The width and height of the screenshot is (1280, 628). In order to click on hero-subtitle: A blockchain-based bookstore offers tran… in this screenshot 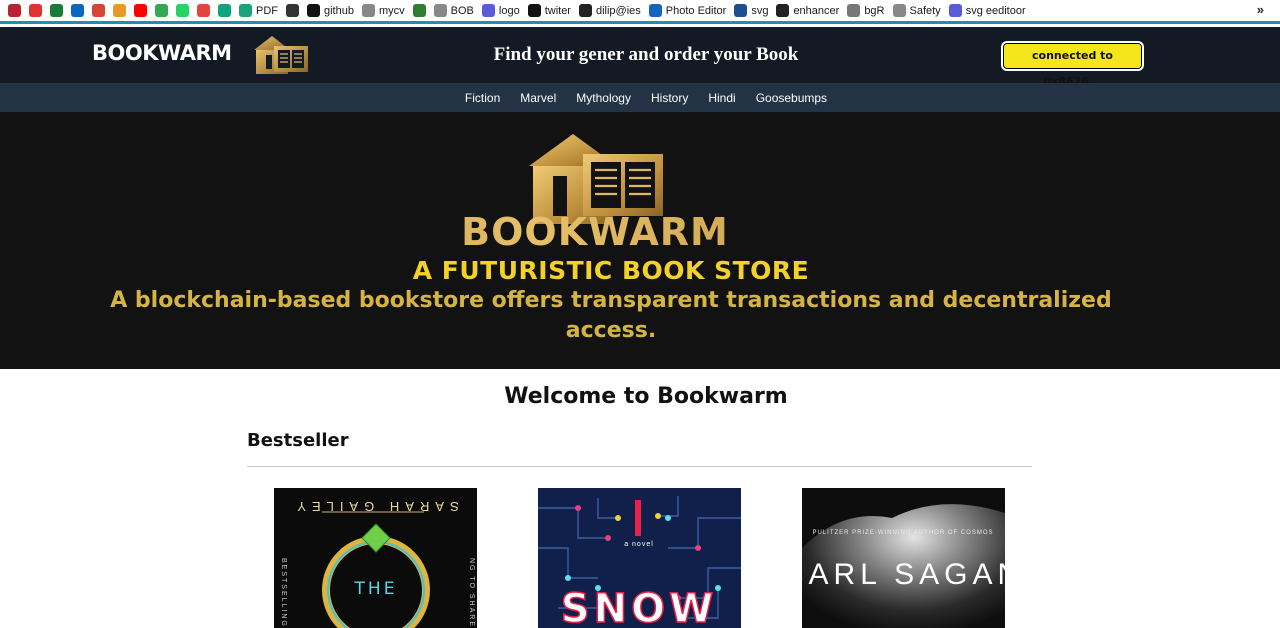, I will do `click(611, 315)`.